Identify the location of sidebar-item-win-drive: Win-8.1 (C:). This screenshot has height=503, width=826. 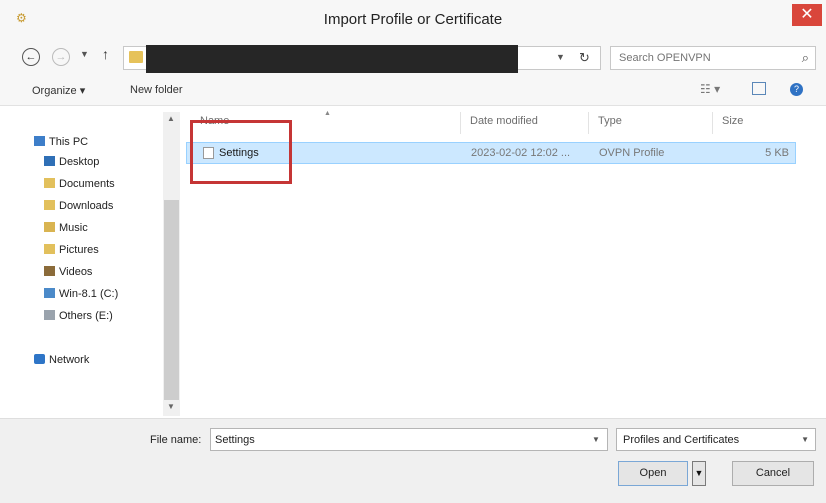
(81, 294).